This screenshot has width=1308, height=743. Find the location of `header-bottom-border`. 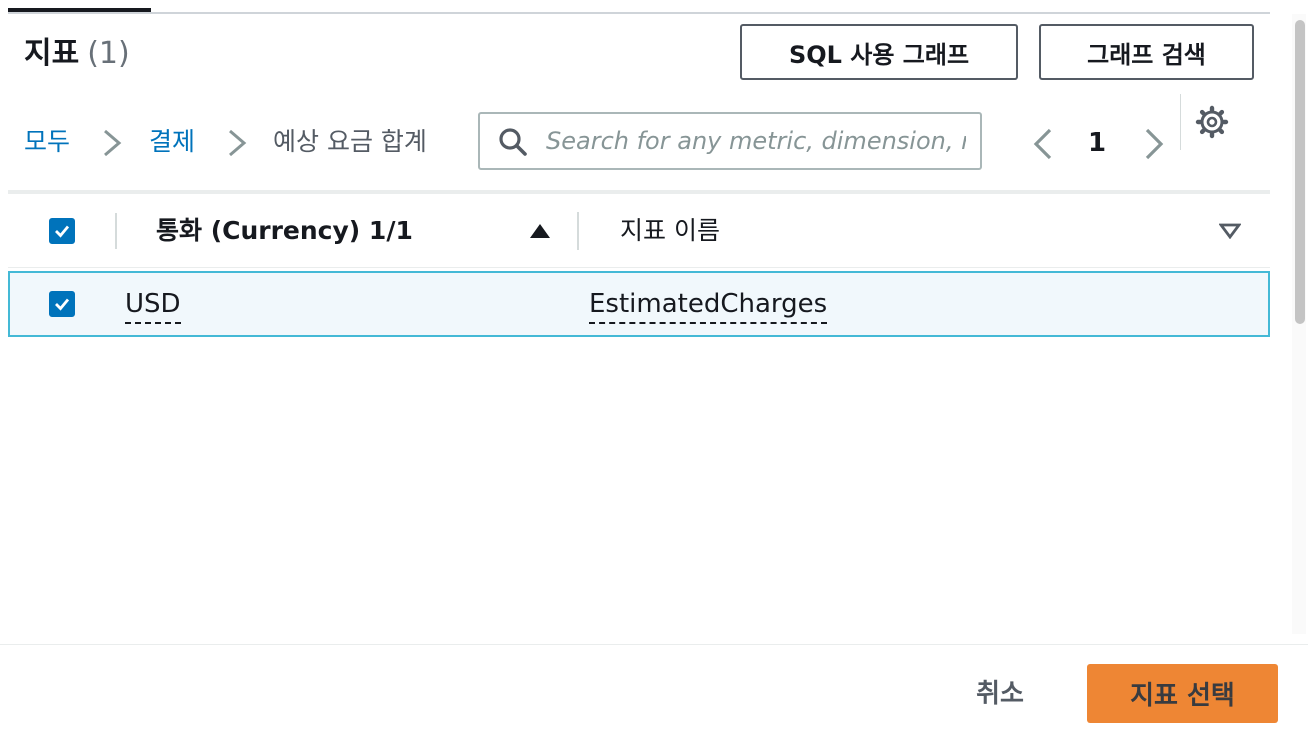

header-bottom-border is located at coordinates (639, 267).